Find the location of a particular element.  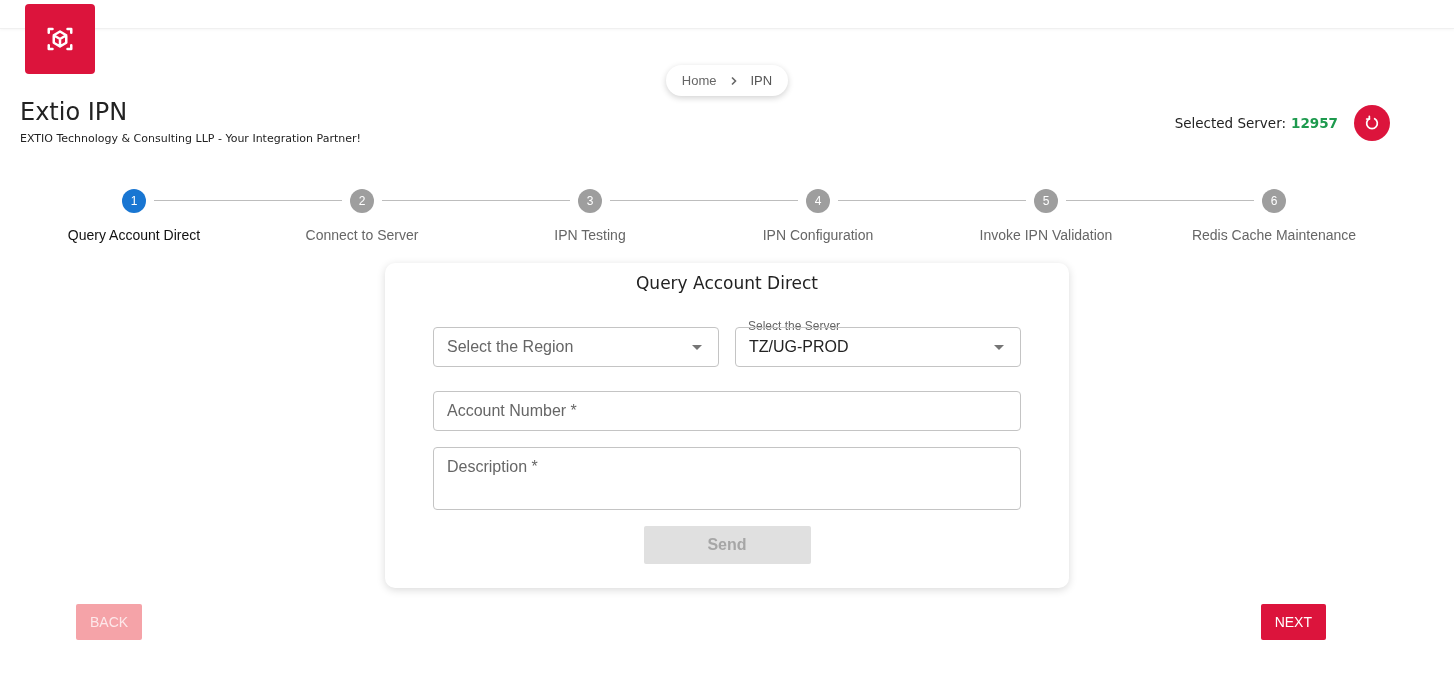

description-field: Description * is located at coordinates (727, 478).